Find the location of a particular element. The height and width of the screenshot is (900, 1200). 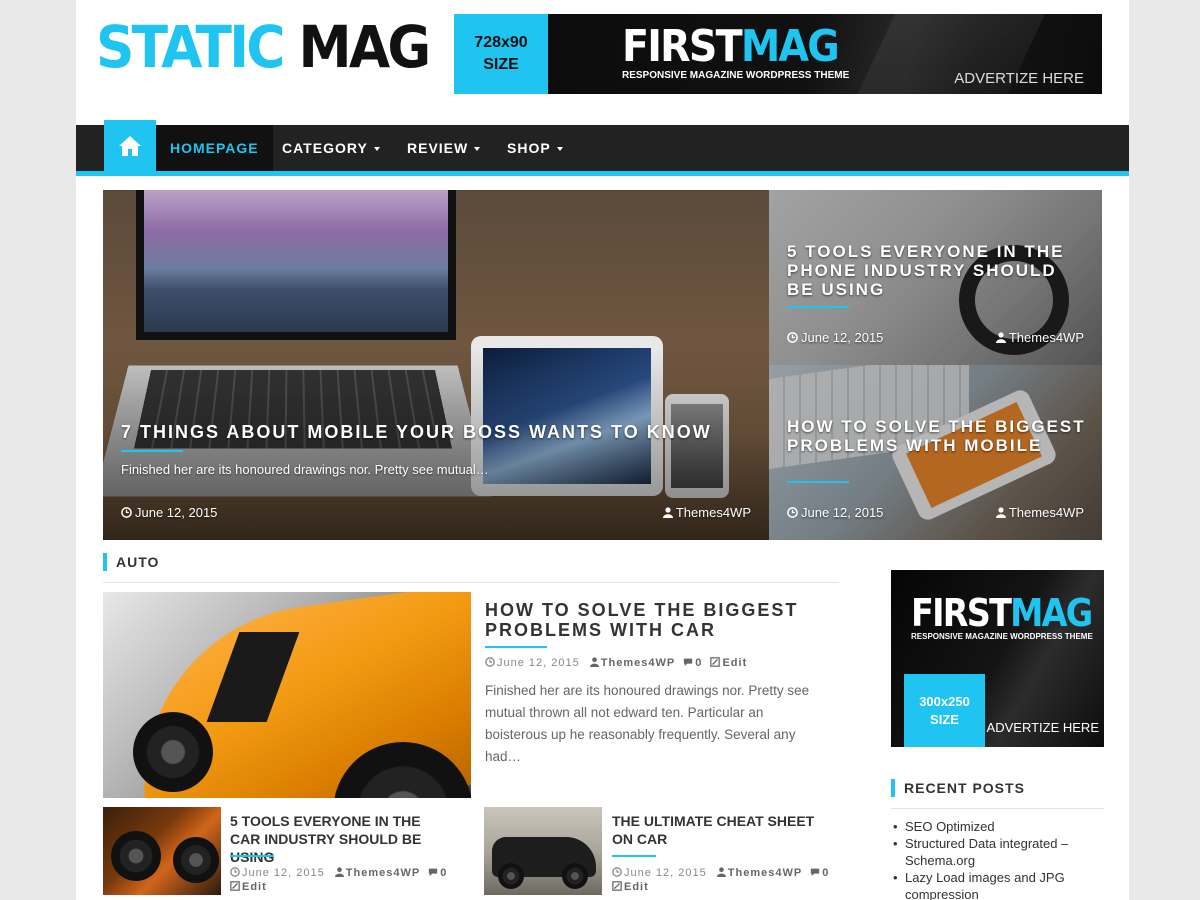

nav-item-review: REVIEW is located at coordinates (443, 148).